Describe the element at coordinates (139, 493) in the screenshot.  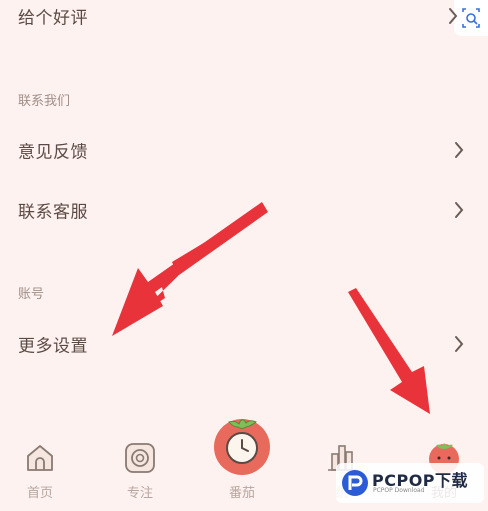
I see `tab-focus-label: 专注` at that location.